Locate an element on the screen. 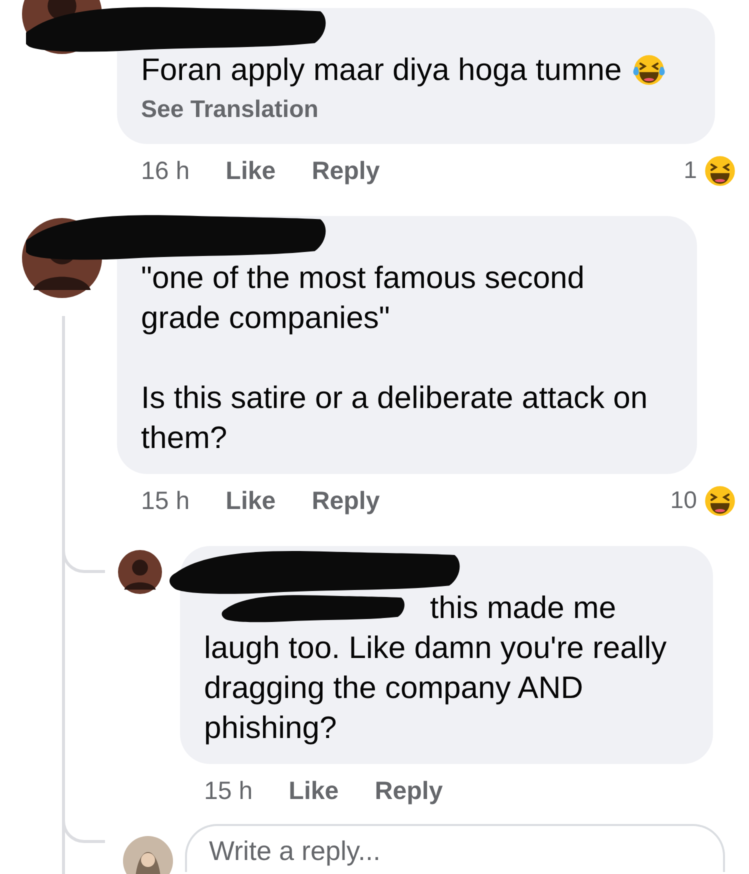 This screenshot has height=874, width=749. comment-text: "one of the most famous second grade companies" is located at coordinates (363, 298).